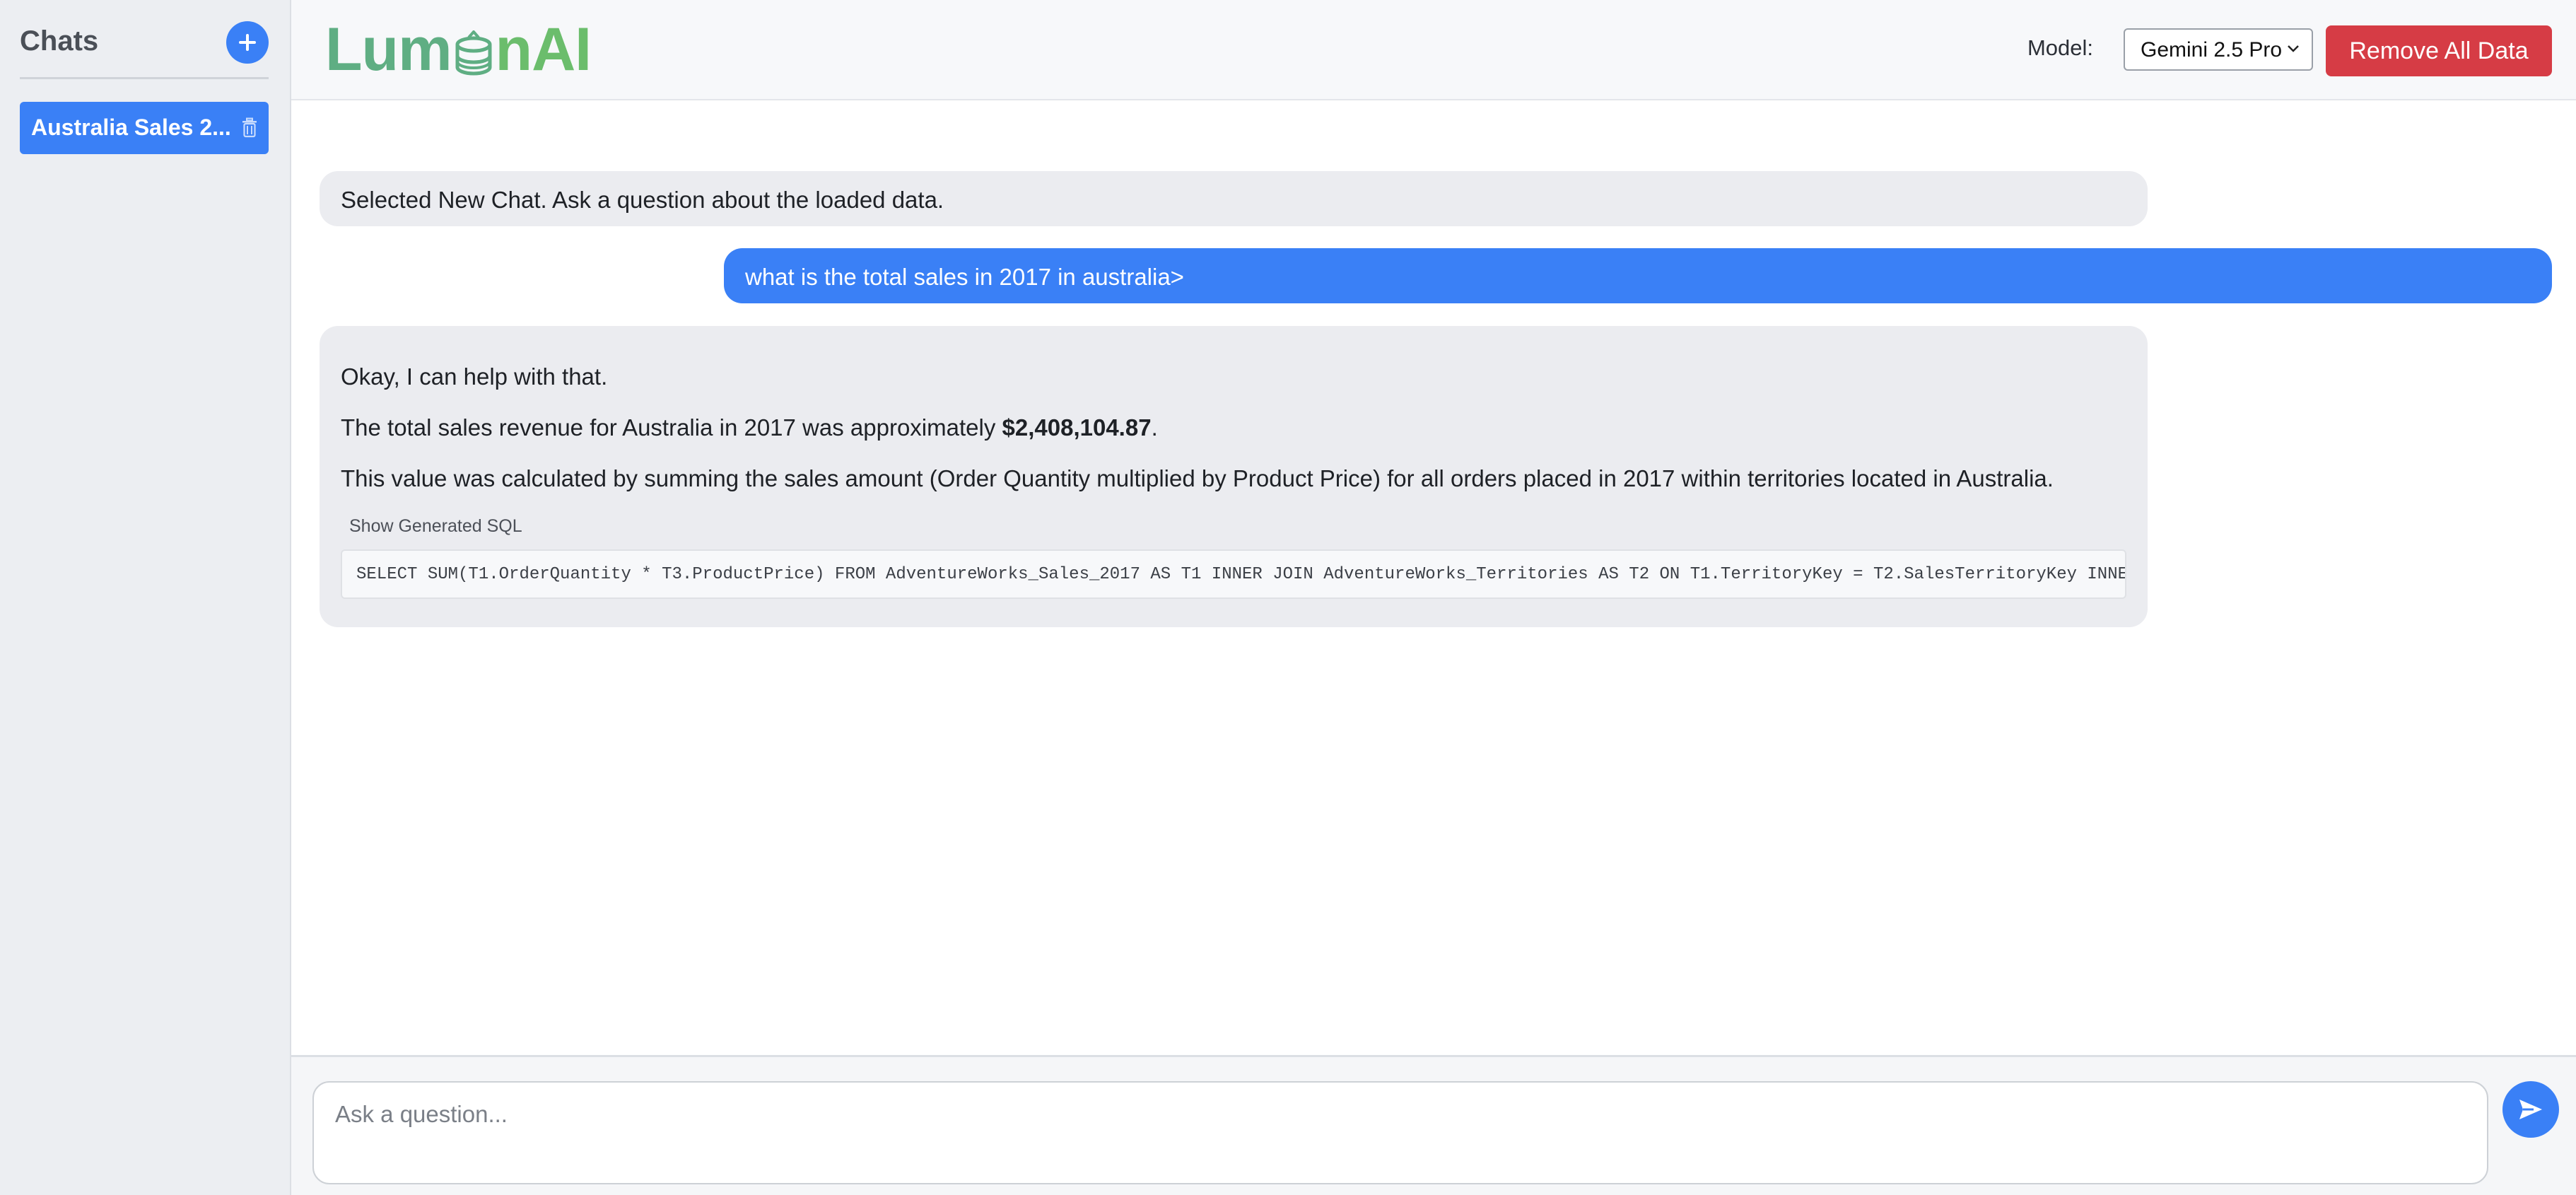  Describe the element at coordinates (2060, 47) in the screenshot. I see `model-label: Model:` at that location.